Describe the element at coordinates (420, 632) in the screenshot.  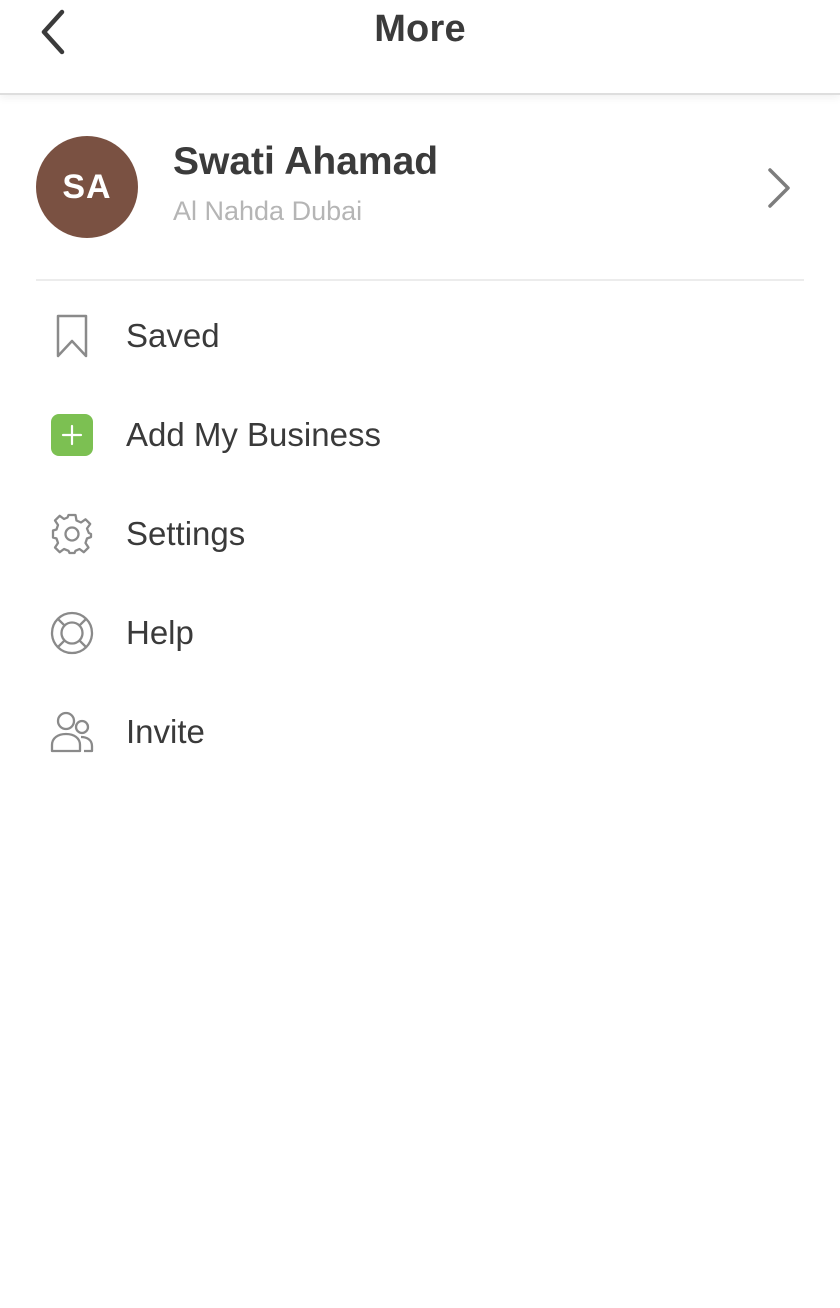
I see `menu-item-help: Help` at that location.